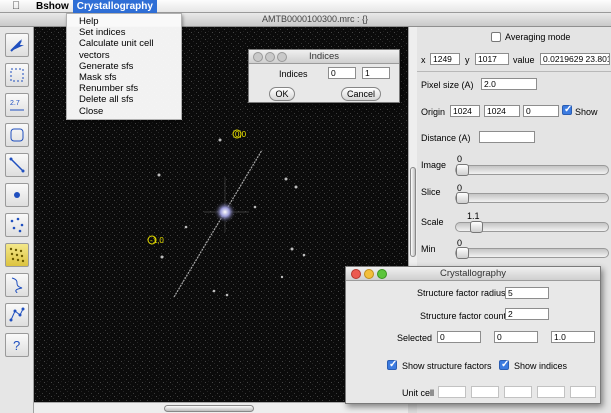  What do you see at coordinates (532, 170) in the screenshot?
I see `image-slider` at bounding box center [532, 170].